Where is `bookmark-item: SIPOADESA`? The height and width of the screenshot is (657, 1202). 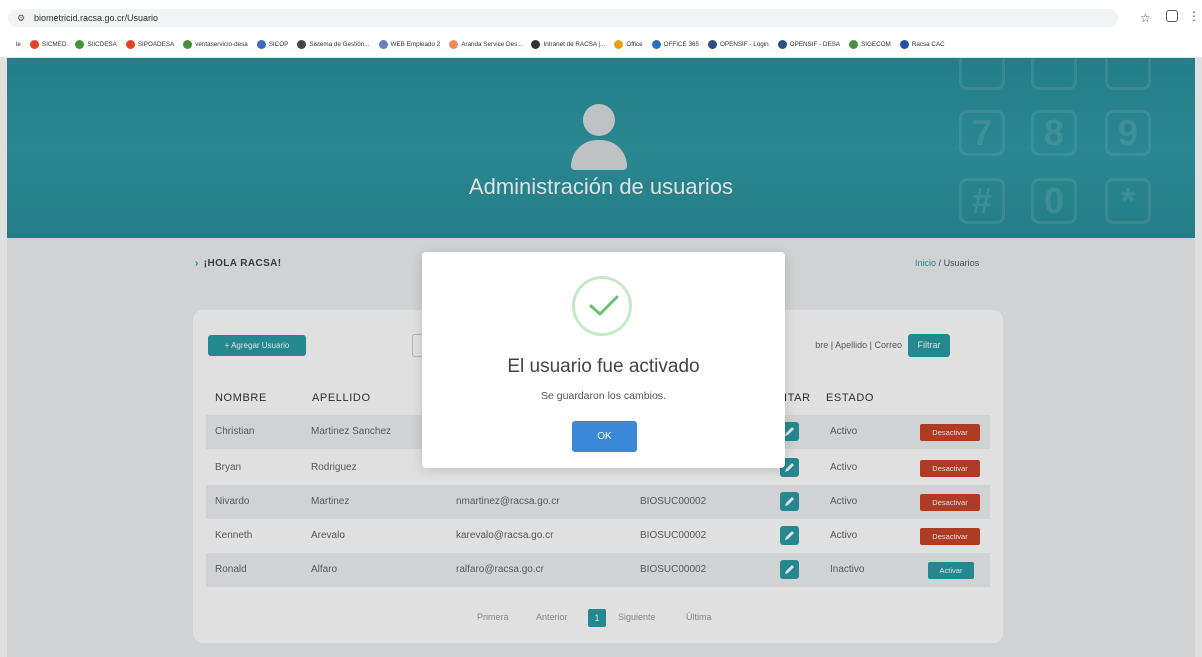 bookmark-item: SIPOADESA is located at coordinates (150, 44).